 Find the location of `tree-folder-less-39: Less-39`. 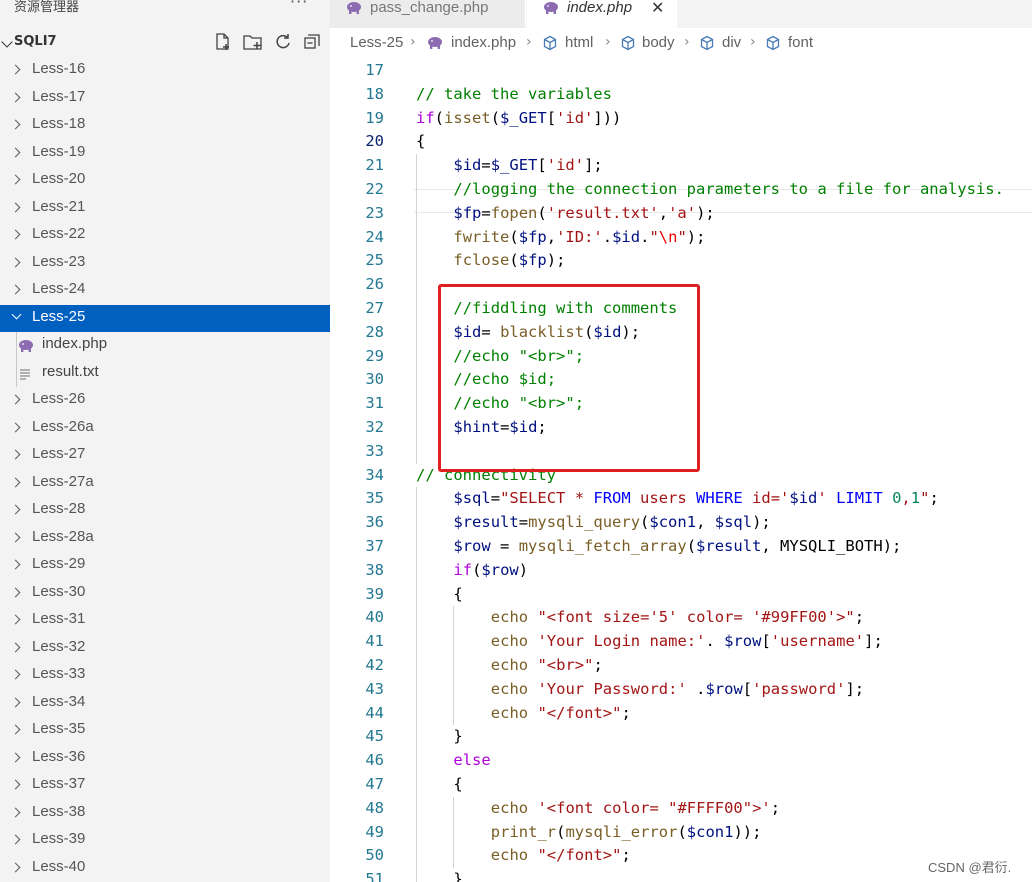

tree-folder-less-39: Less-39 is located at coordinates (165, 841).